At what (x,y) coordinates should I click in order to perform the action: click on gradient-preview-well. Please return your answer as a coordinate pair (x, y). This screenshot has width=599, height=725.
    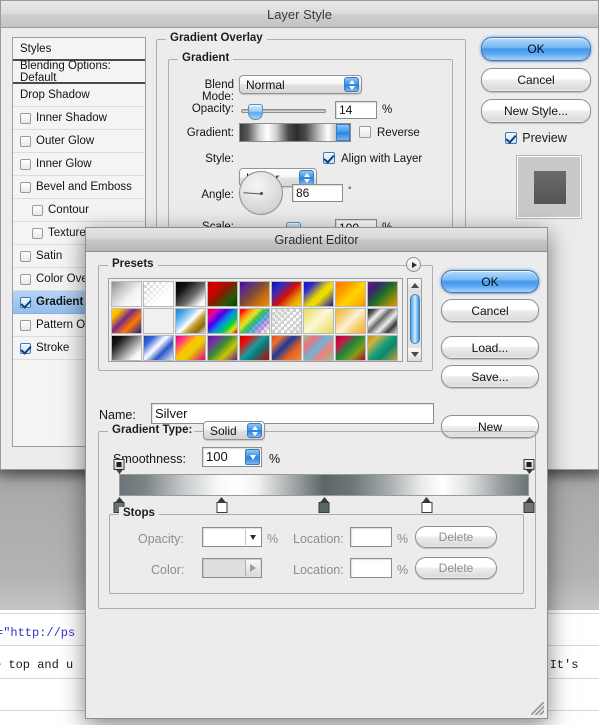
    Looking at the image, I should click on (295, 132).